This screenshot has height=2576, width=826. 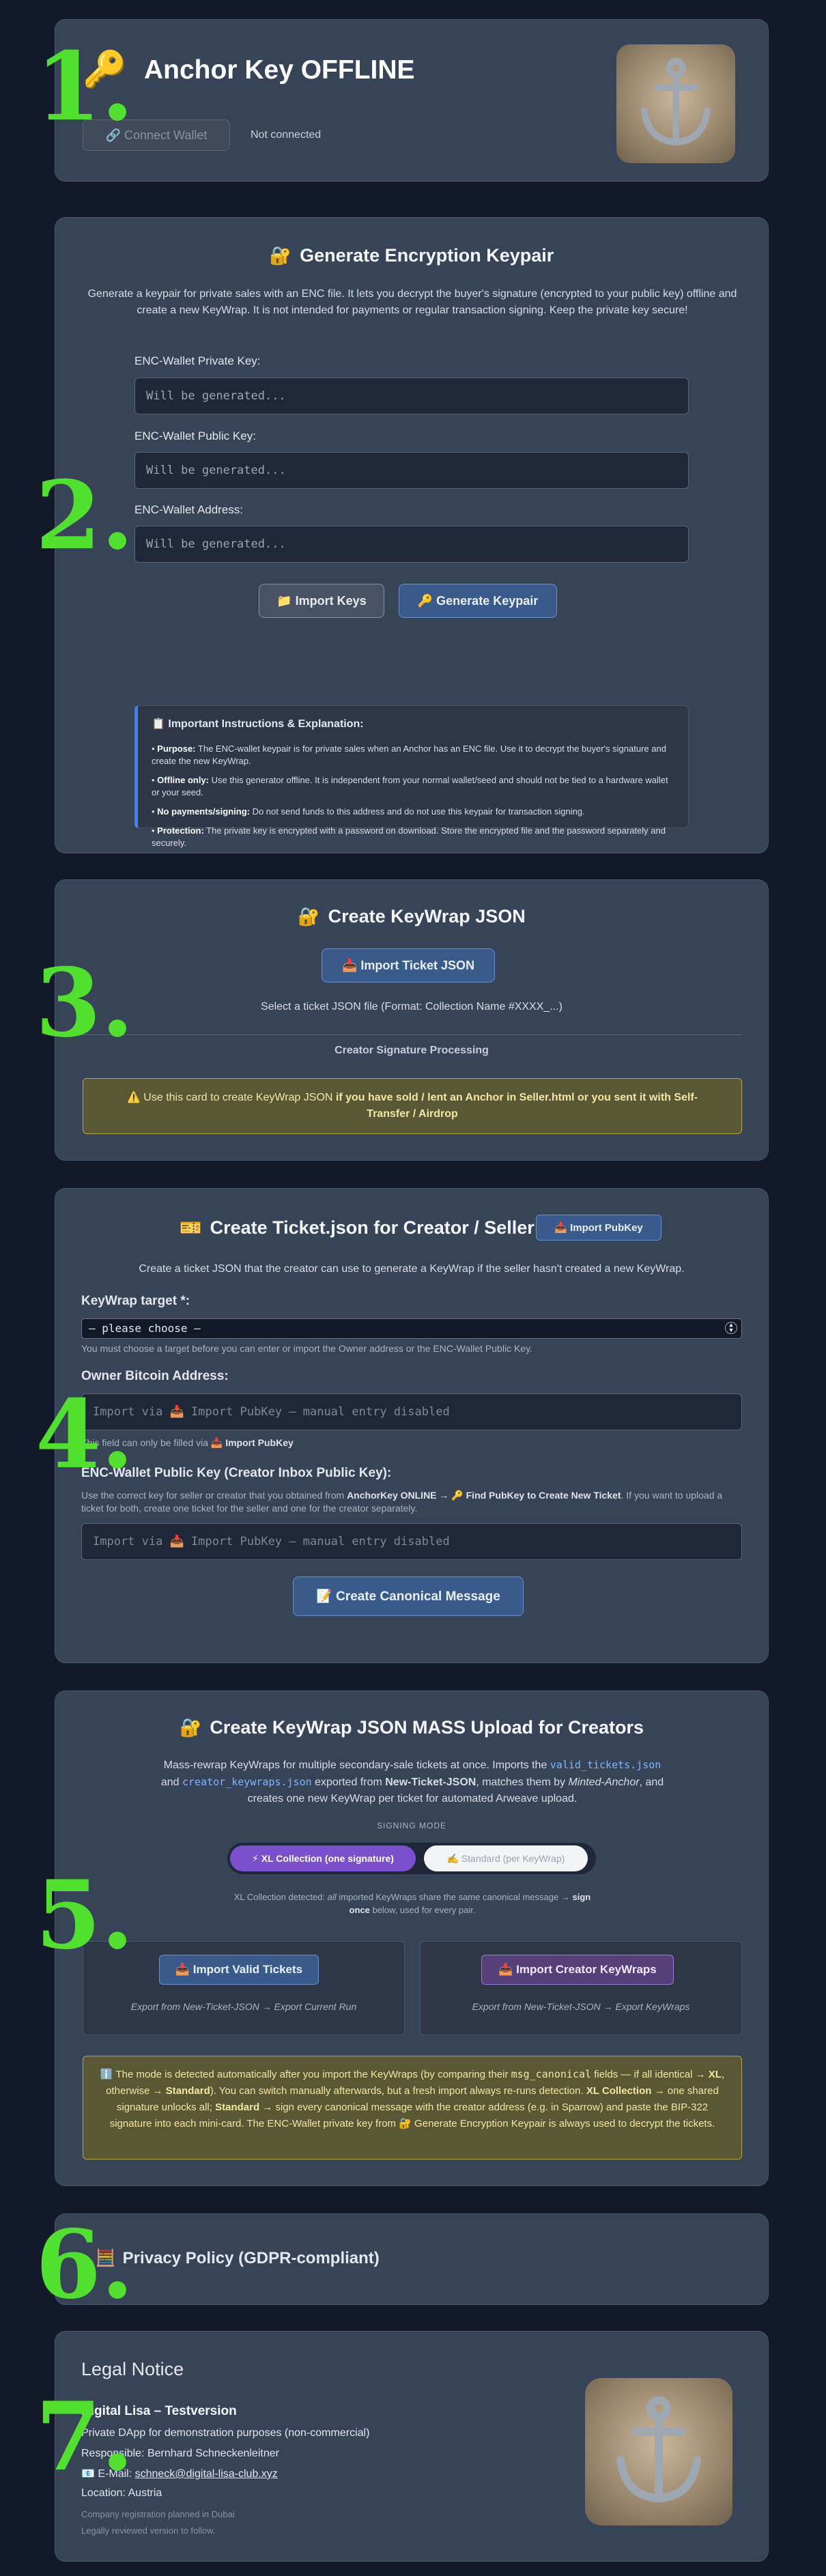 I want to click on section-number-2: 2., so click(x=84, y=515).